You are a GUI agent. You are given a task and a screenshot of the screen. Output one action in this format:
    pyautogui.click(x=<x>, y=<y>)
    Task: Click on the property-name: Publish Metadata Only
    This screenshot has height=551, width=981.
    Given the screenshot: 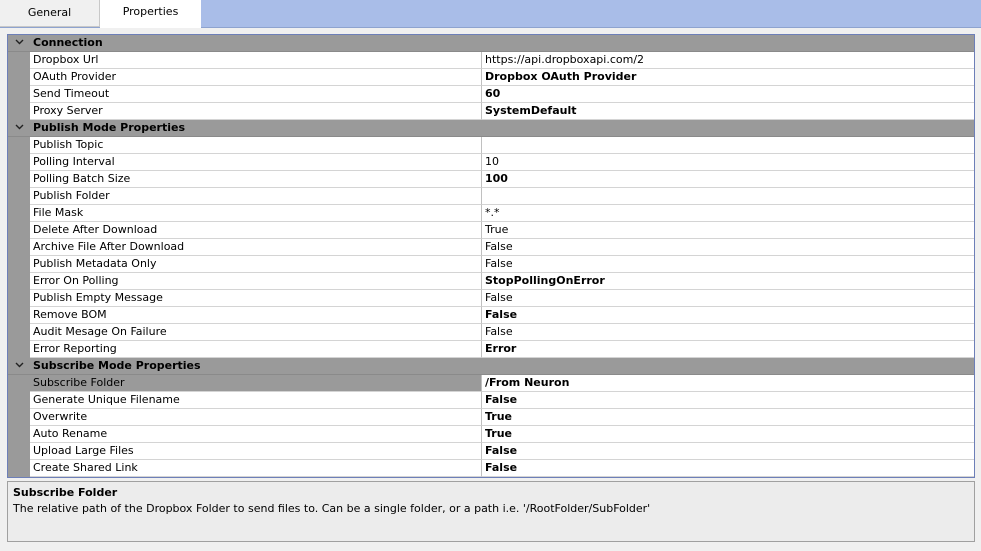 What is the action you would take?
    pyautogui.click(x=256, y=264)
    